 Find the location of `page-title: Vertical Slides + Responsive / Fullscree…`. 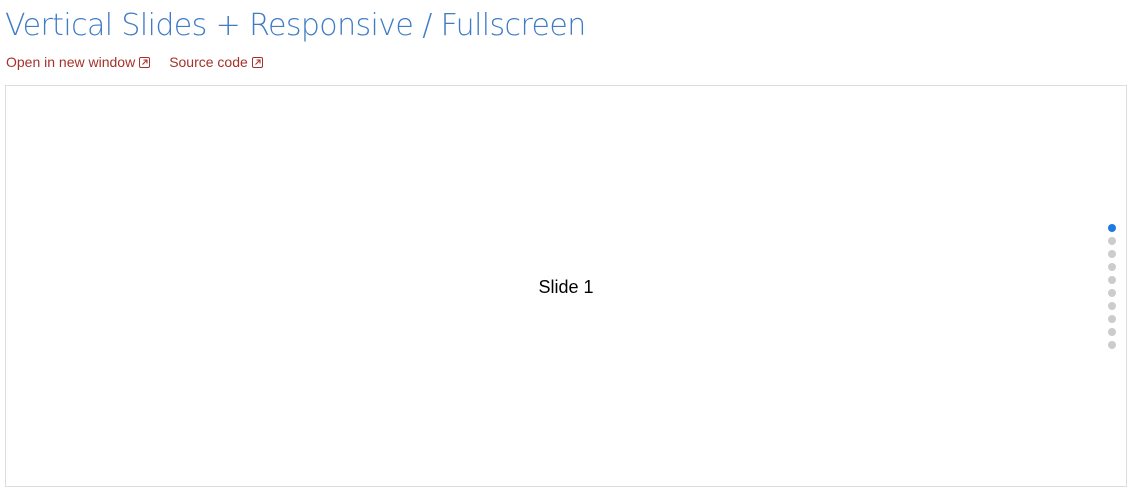

page-title: Vertical Slides + Responsive / Fullscree… is located at coordinates (295, 25).